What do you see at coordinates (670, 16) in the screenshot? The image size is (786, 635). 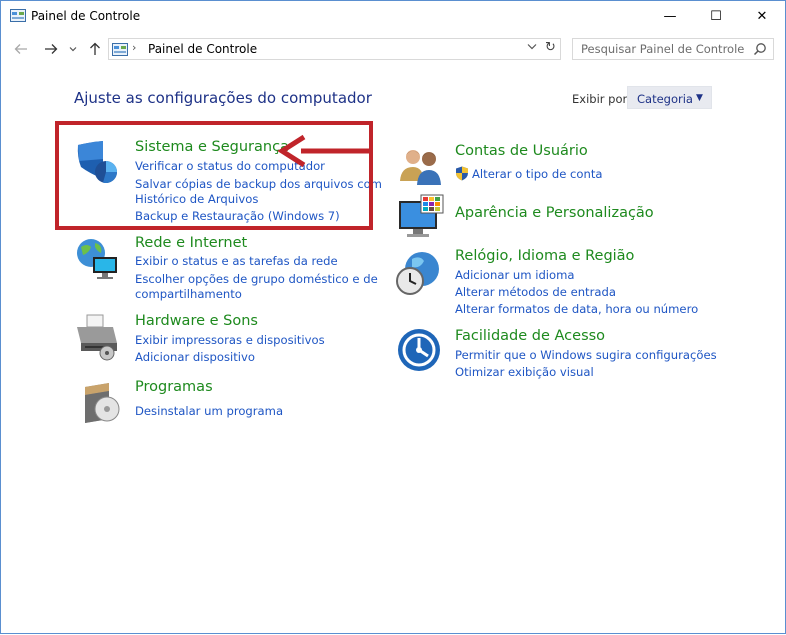 I see `minimize-button: —` at bounding box center [670, 16].